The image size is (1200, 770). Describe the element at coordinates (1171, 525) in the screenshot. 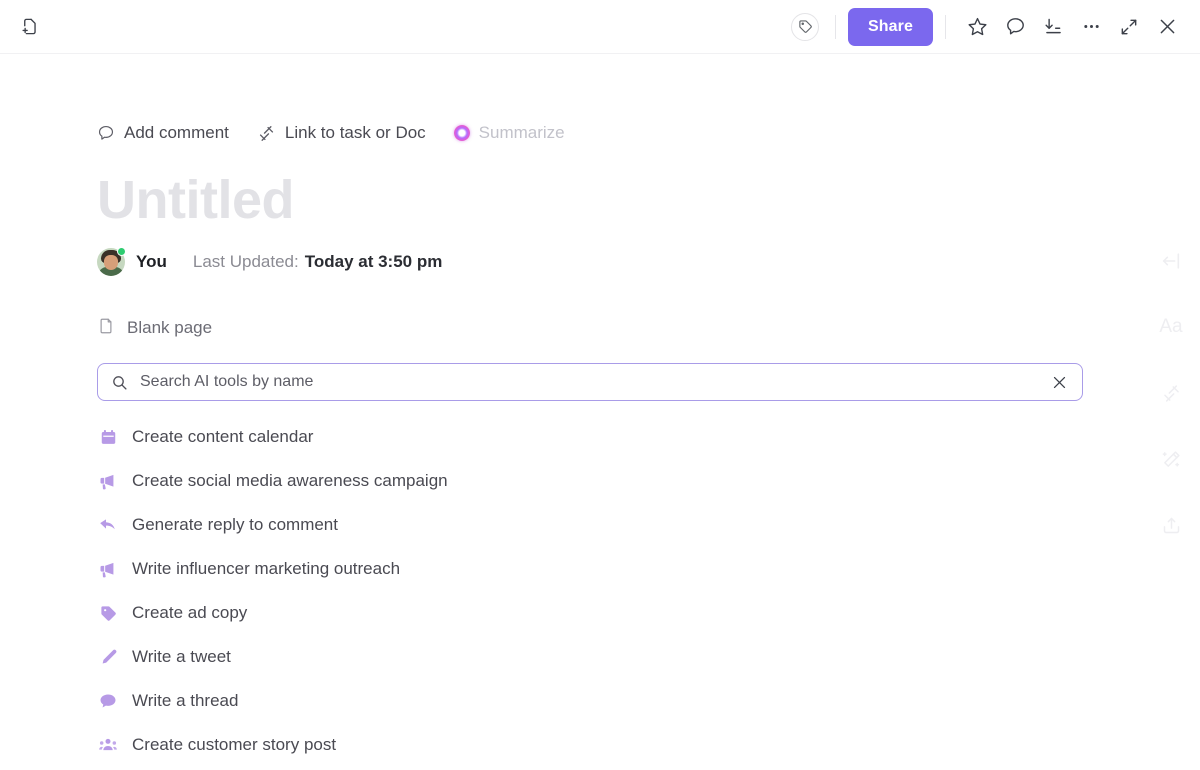

I see `upload-icon` at that location.